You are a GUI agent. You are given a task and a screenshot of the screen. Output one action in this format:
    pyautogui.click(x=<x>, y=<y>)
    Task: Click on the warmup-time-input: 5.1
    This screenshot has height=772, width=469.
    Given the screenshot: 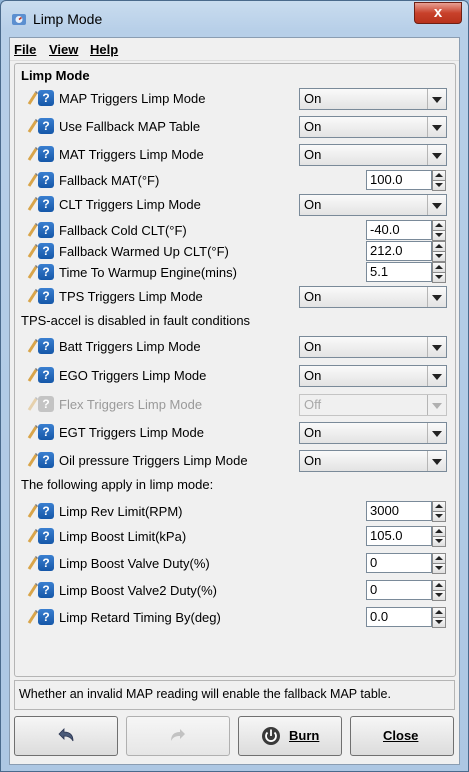 What is the action you would take?
    pyautogui.click(x=399, y=272)
    